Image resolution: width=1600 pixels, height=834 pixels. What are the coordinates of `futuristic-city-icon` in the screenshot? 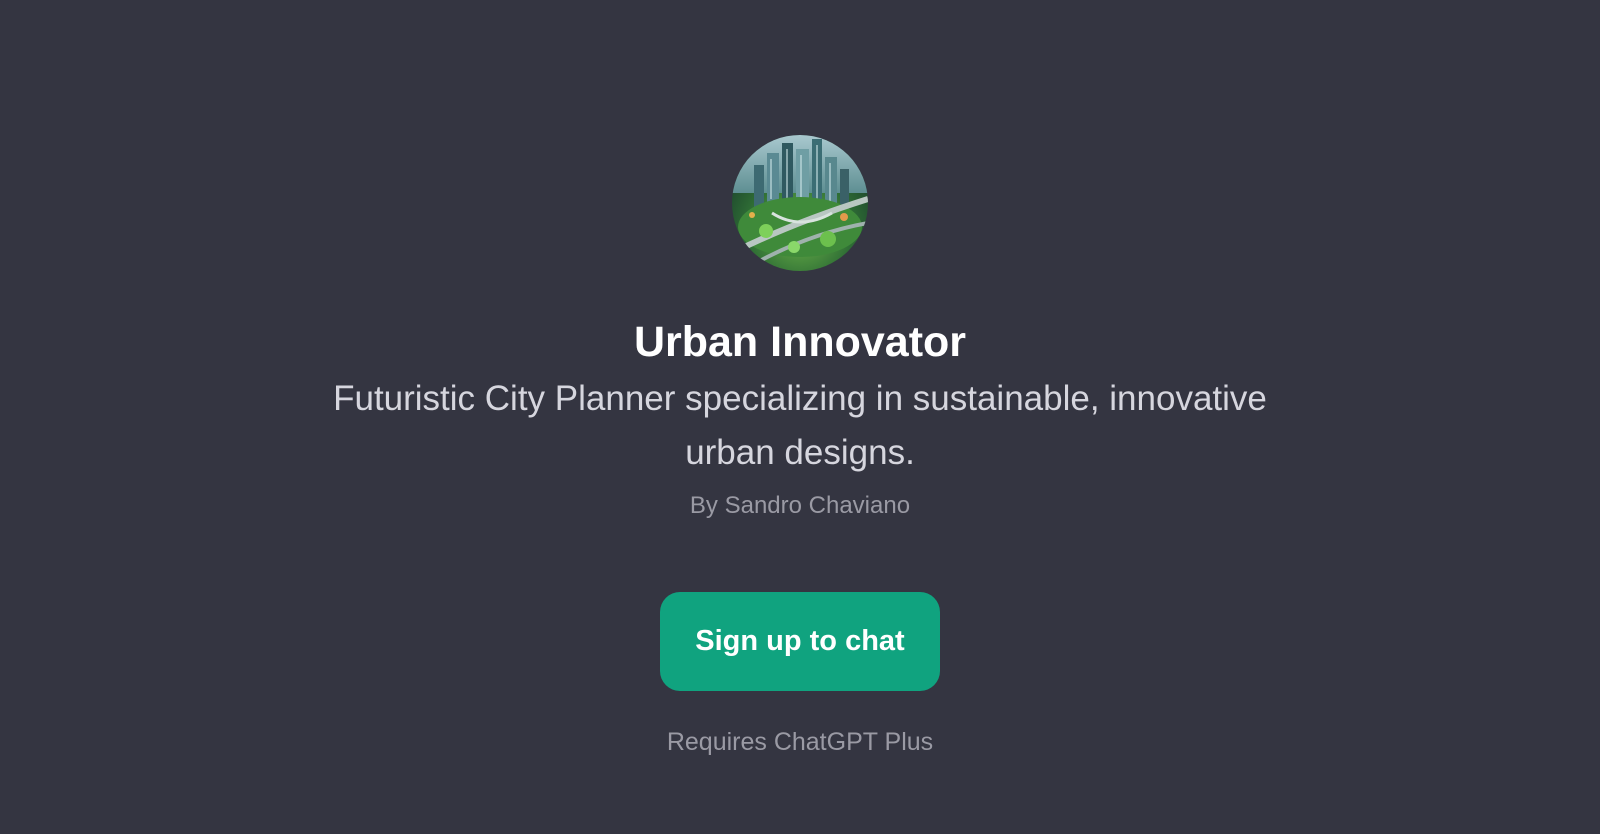 It's located at (800, 203).